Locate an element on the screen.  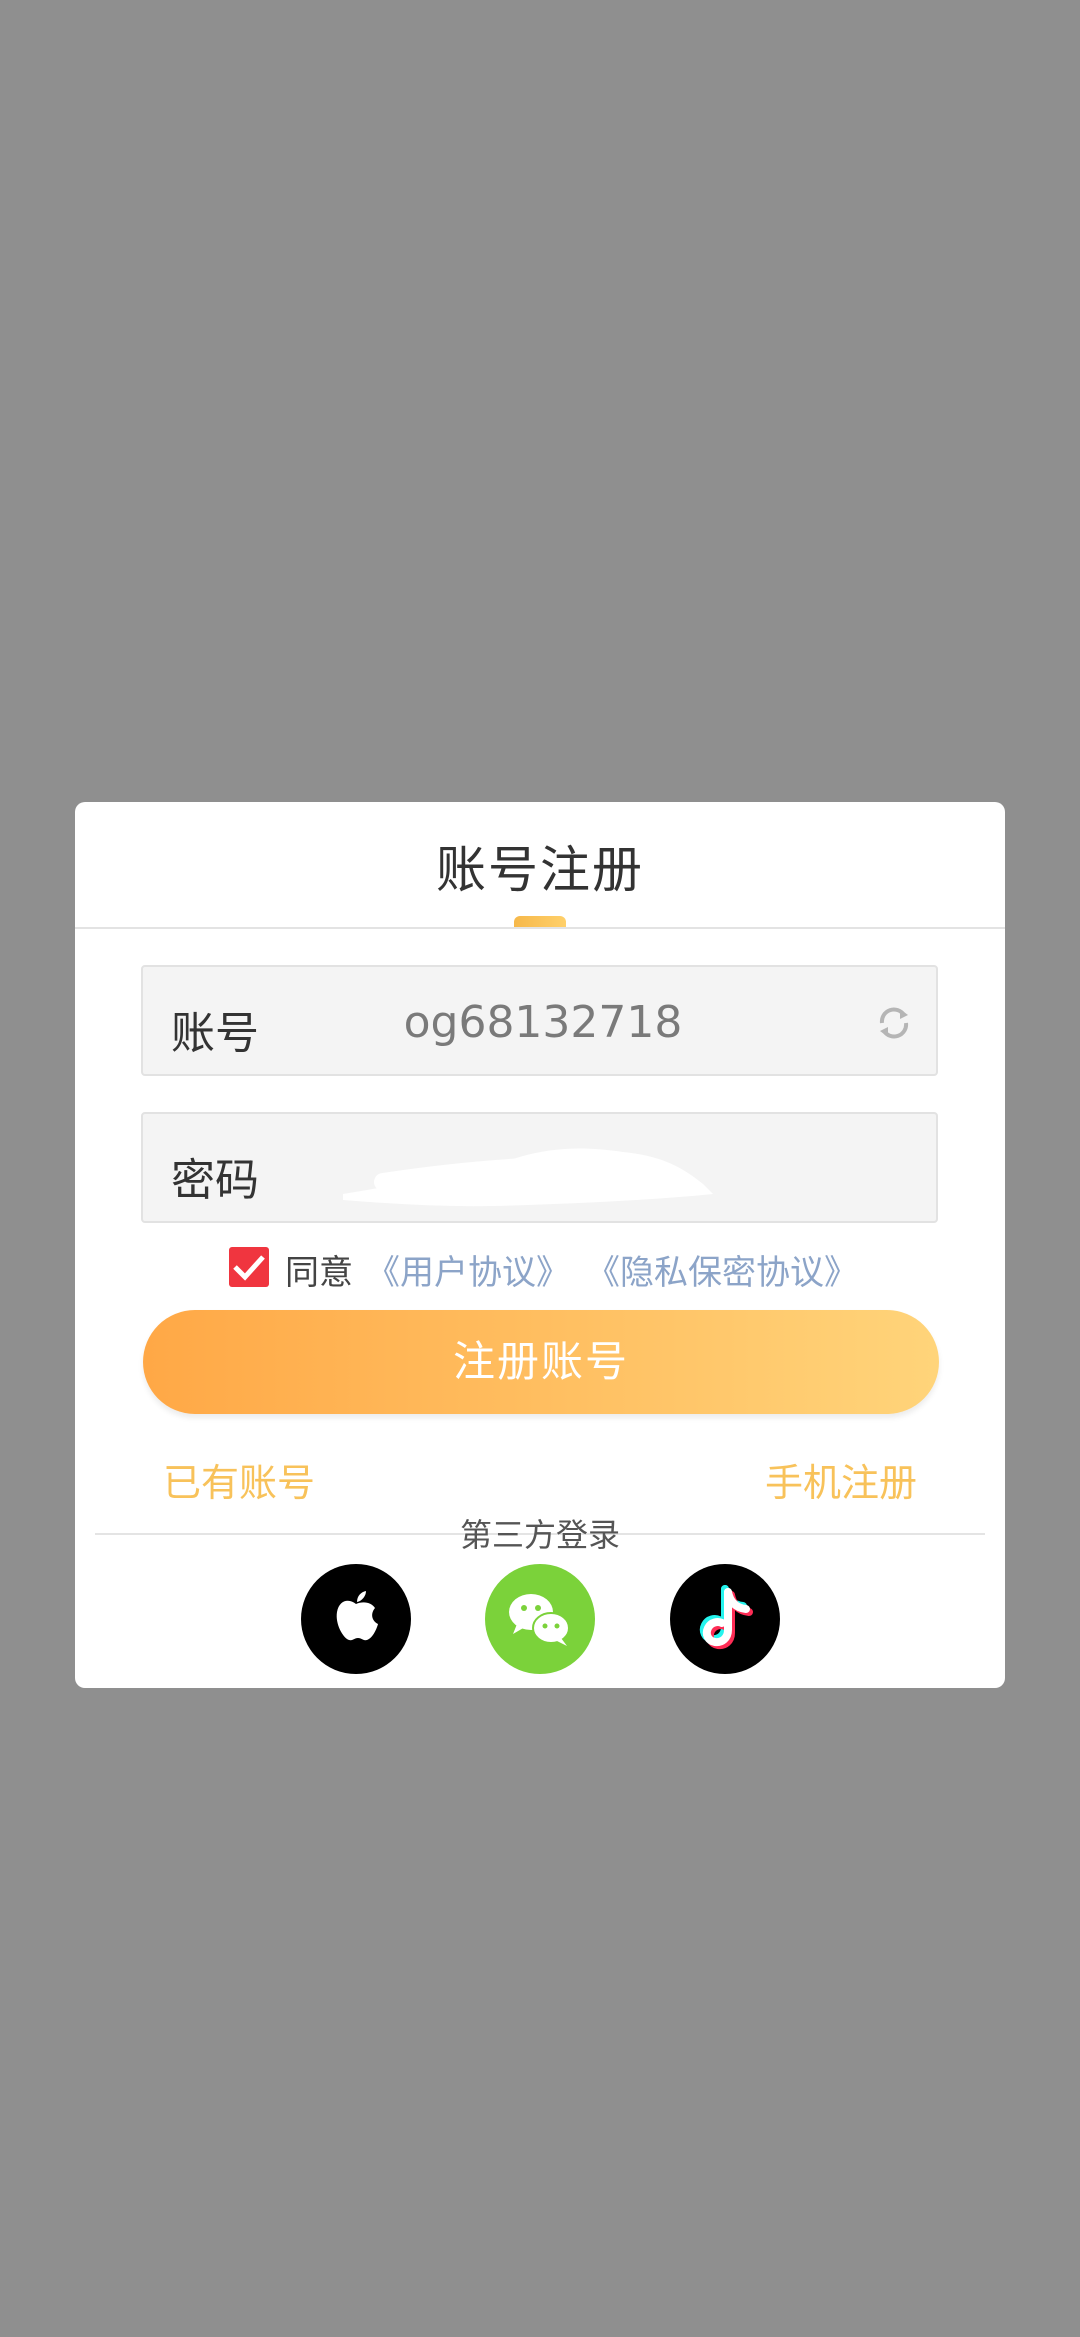
password-masked-value is located at coordinates (528, 1174).